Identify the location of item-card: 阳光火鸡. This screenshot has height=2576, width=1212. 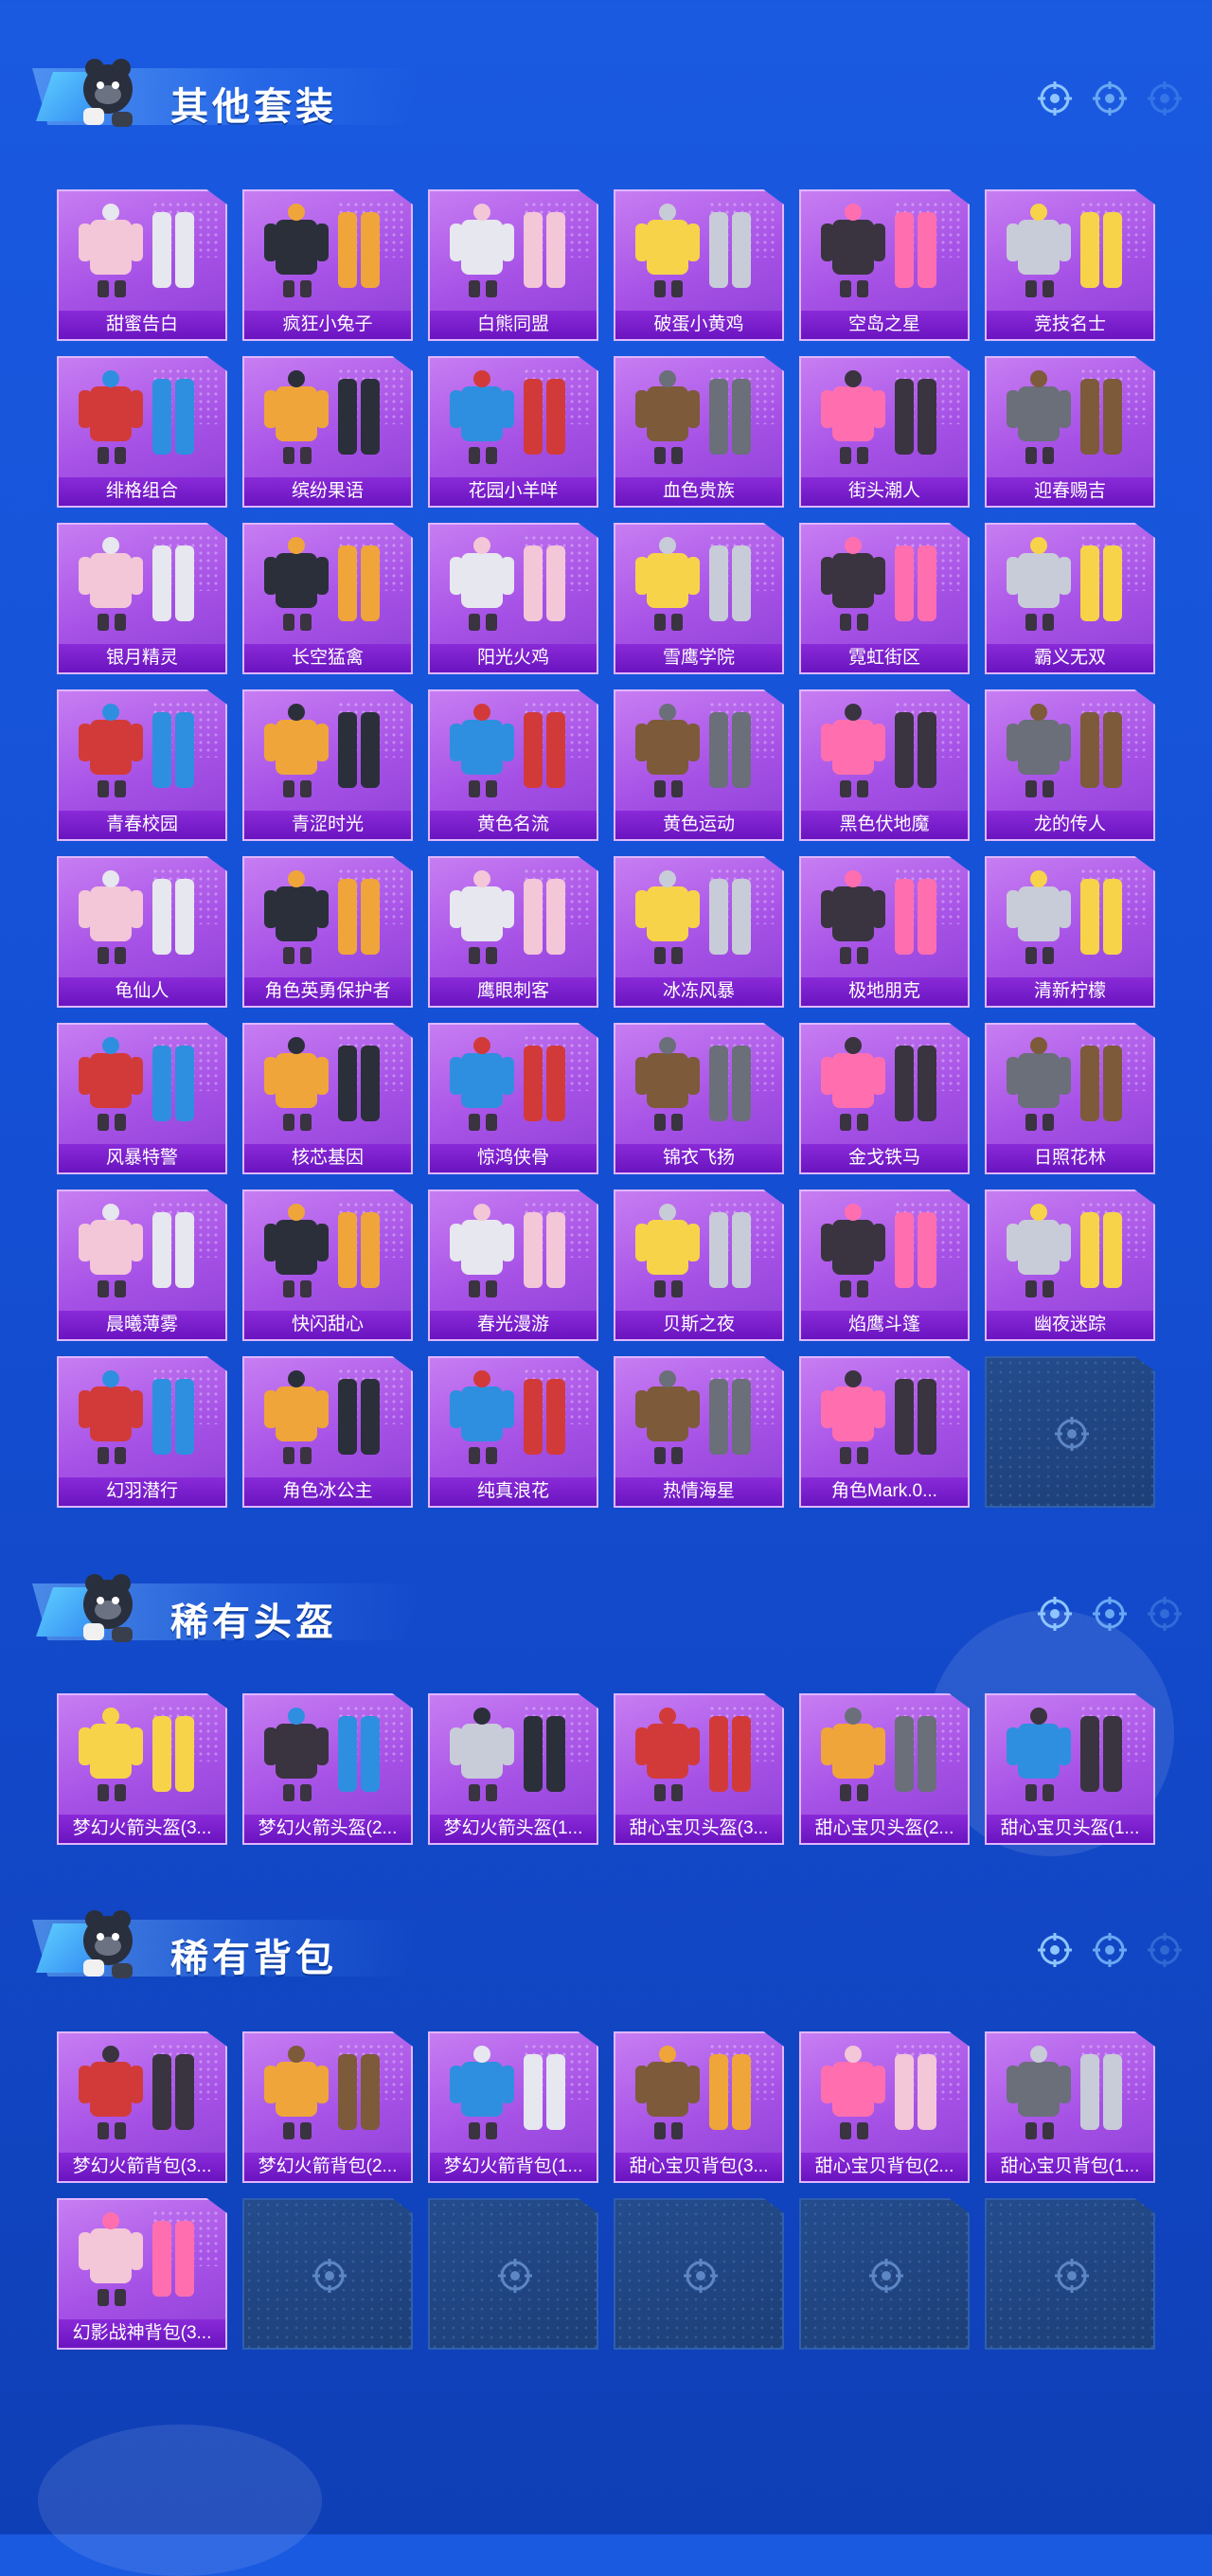
(513, 598).